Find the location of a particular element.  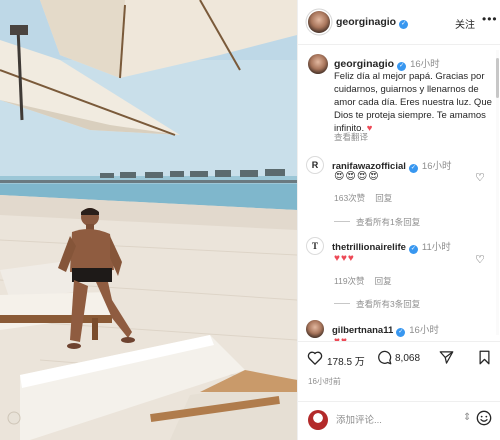

comment-likes: 163次赞 is located at coordinates (349, 198).